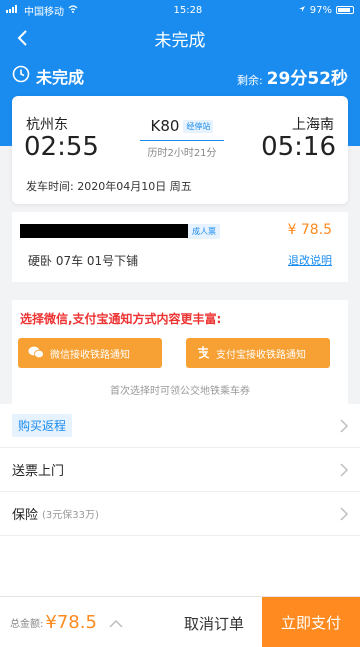 This screenshot has width=360, height=647. What do you see at coordinates (180, 391) in the screenshot?
I see `notification-footnote: 首次选择时可领公交地铁乘车券` at bounding box center [180, 391].